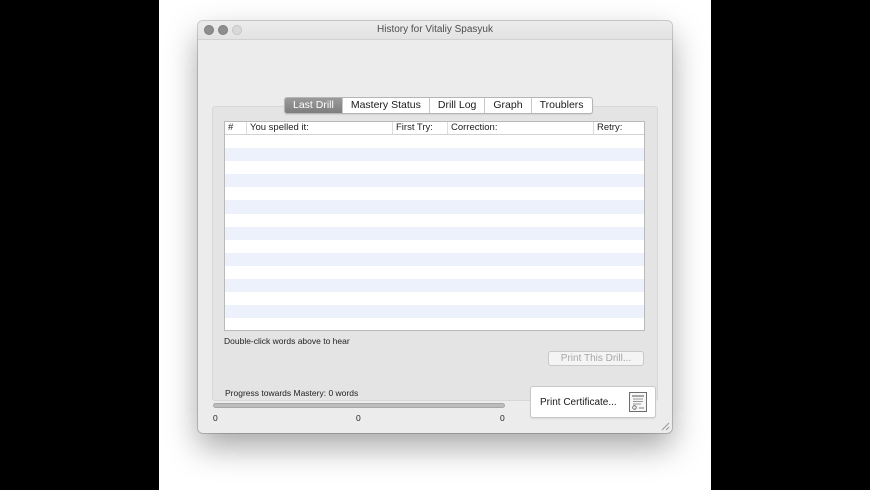  What do you see at coordinates (520, 128) in the screenshot?
I see `column-header-correction: Correction:` at bounding box center [520, 128].